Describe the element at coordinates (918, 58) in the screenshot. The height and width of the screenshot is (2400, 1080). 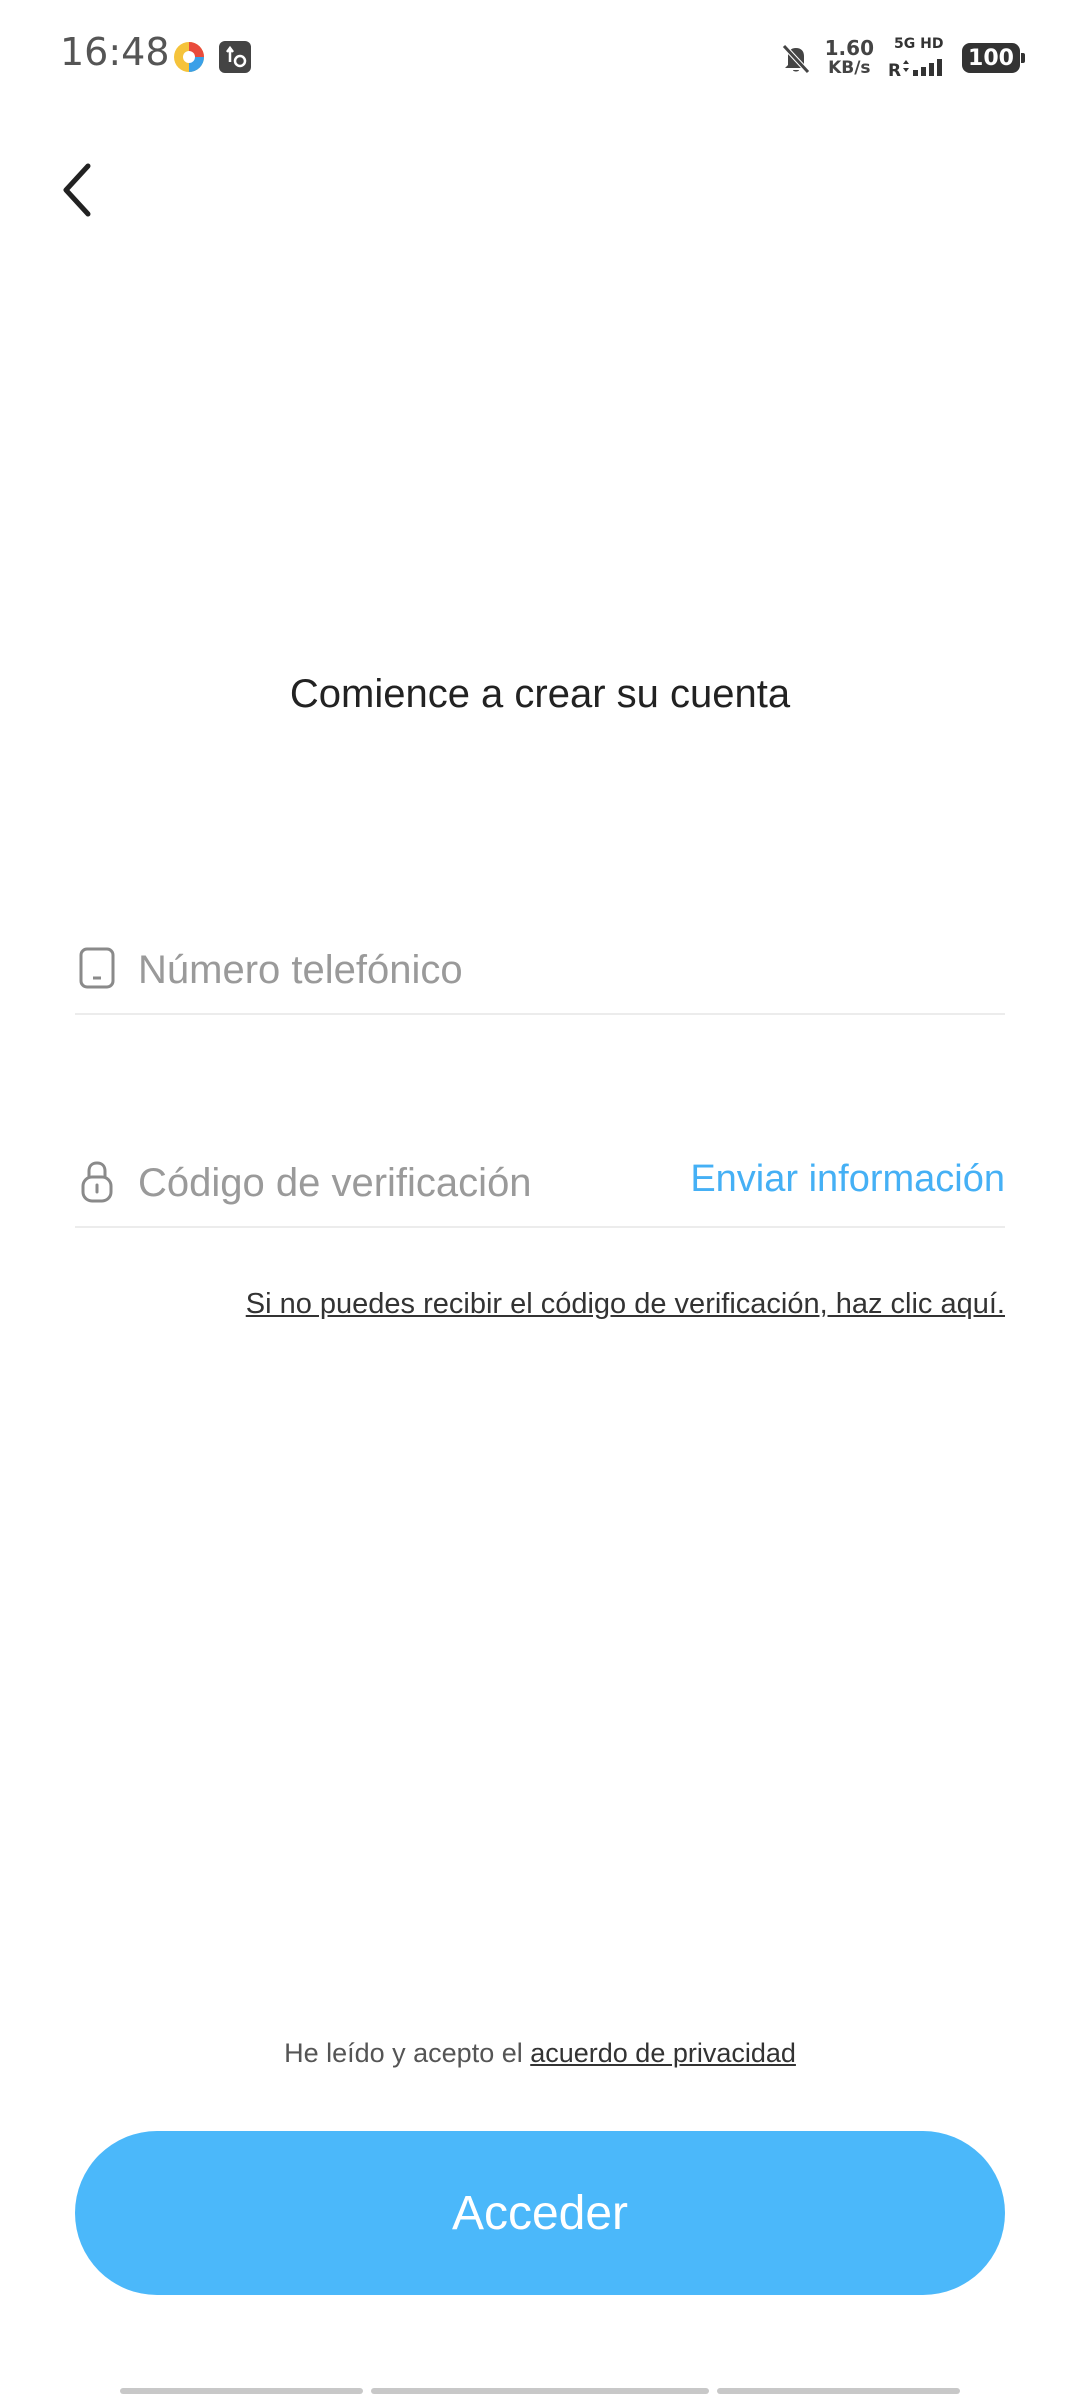
I see `signal-indicator: 5G HD R` at that location.